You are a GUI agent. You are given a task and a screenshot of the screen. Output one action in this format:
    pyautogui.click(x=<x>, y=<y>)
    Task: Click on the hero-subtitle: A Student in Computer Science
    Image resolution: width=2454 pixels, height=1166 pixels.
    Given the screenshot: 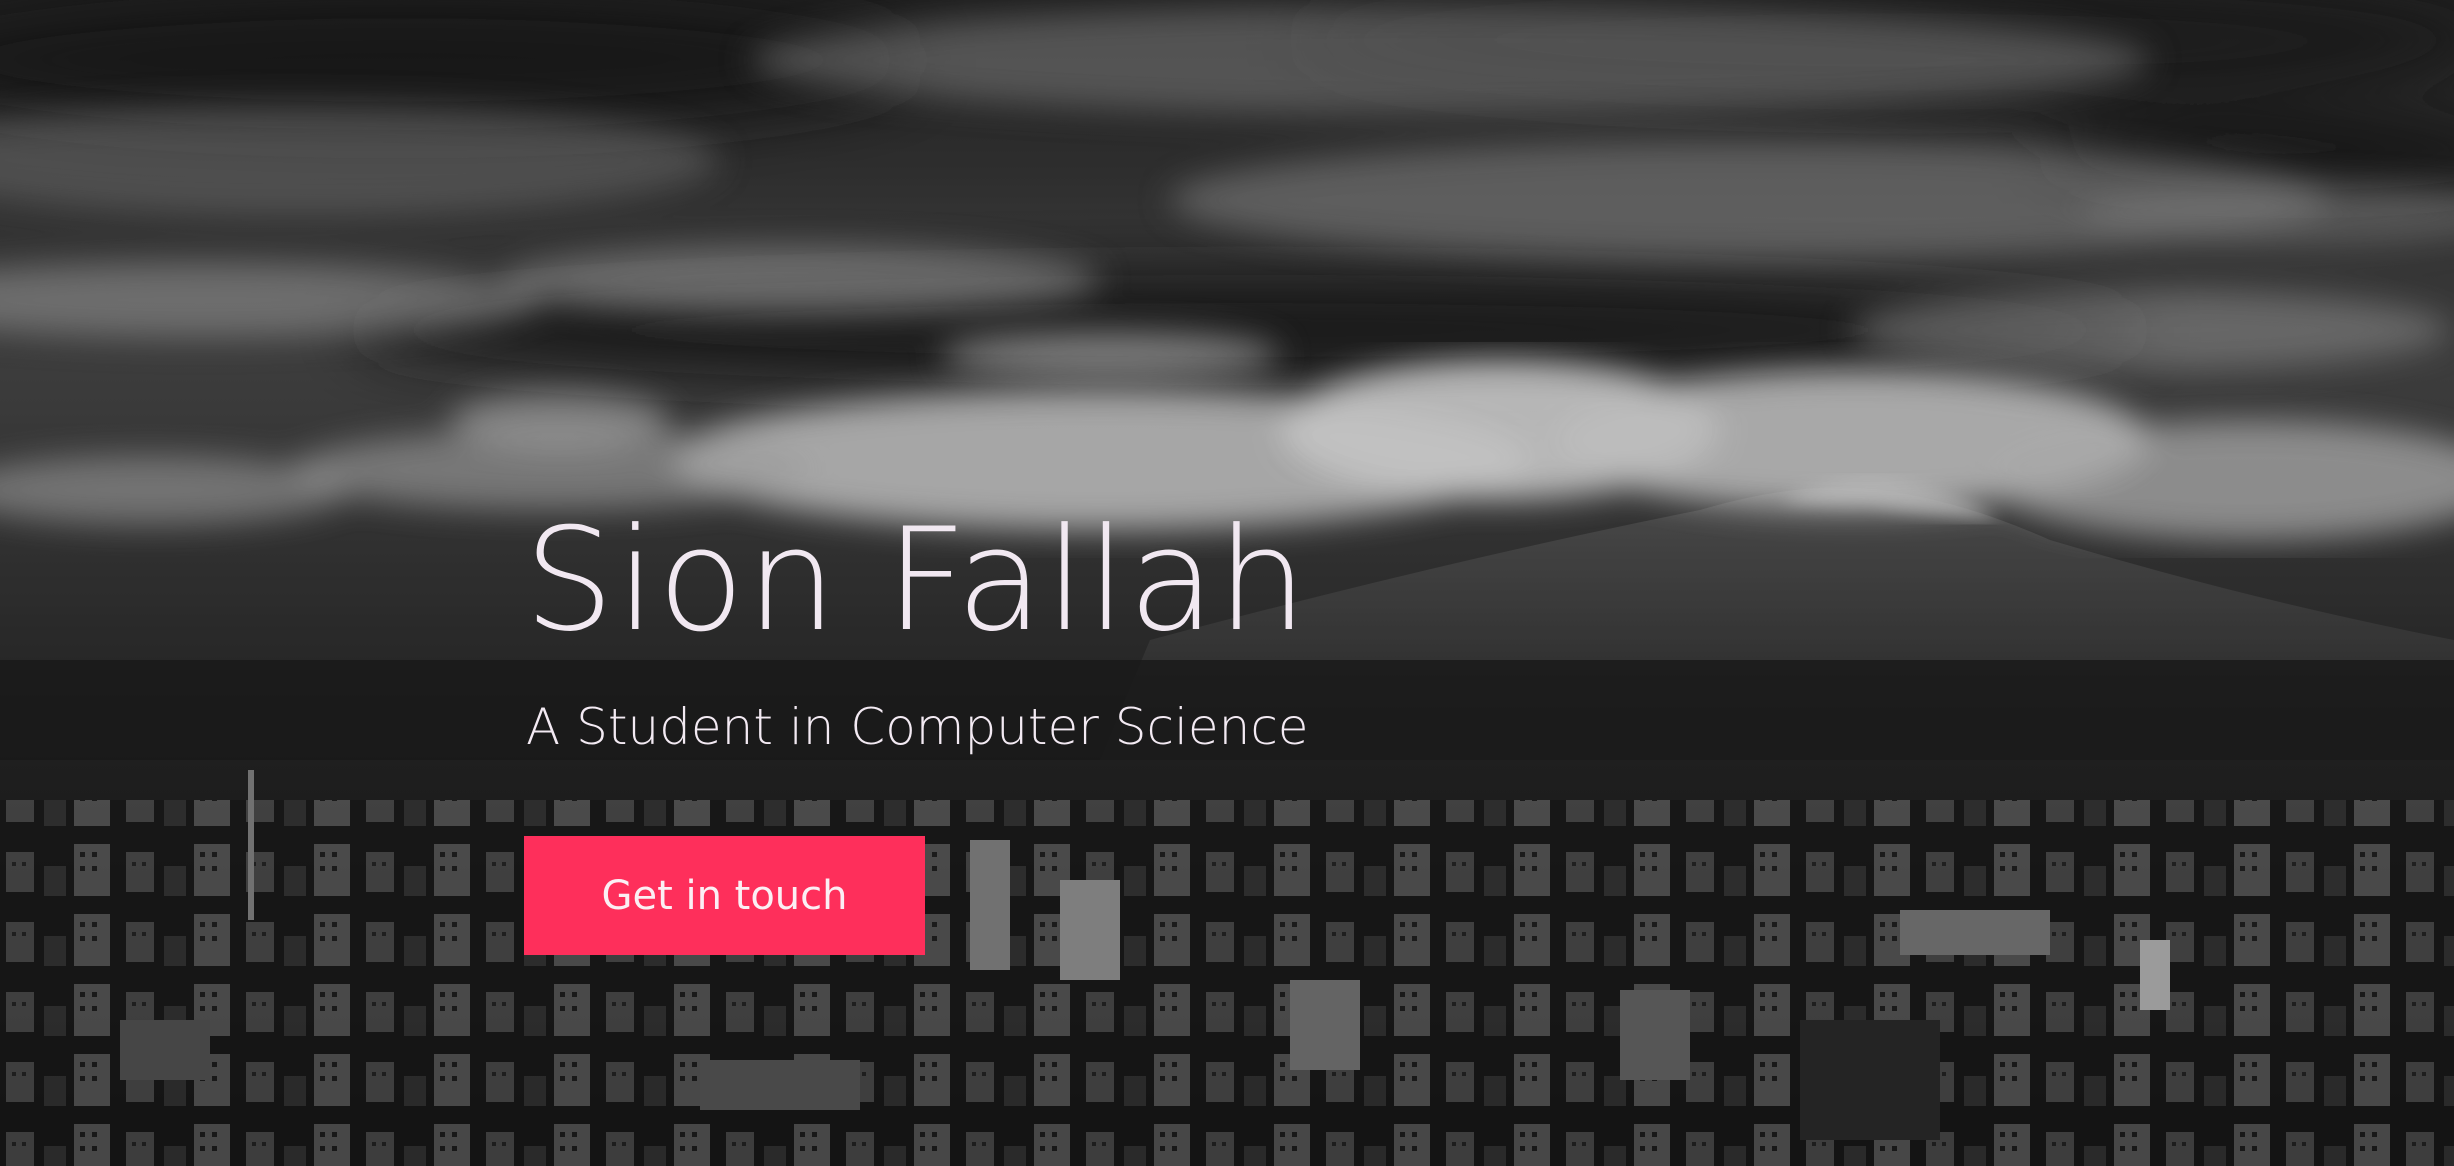 What is the action you would take?
    pyautogui.click(x=917, y=727)
    